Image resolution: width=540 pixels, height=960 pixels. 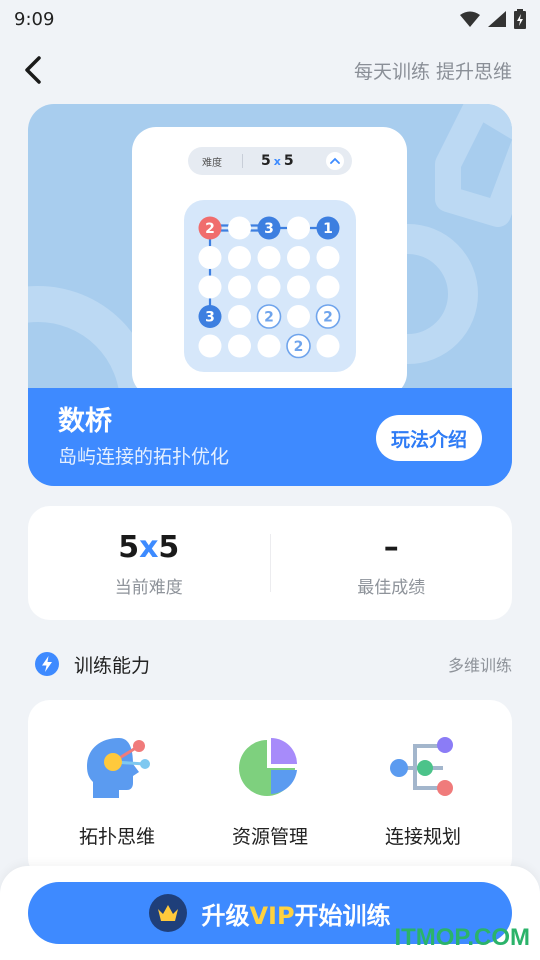 I want to click on divider, so click(x=242, y=161).